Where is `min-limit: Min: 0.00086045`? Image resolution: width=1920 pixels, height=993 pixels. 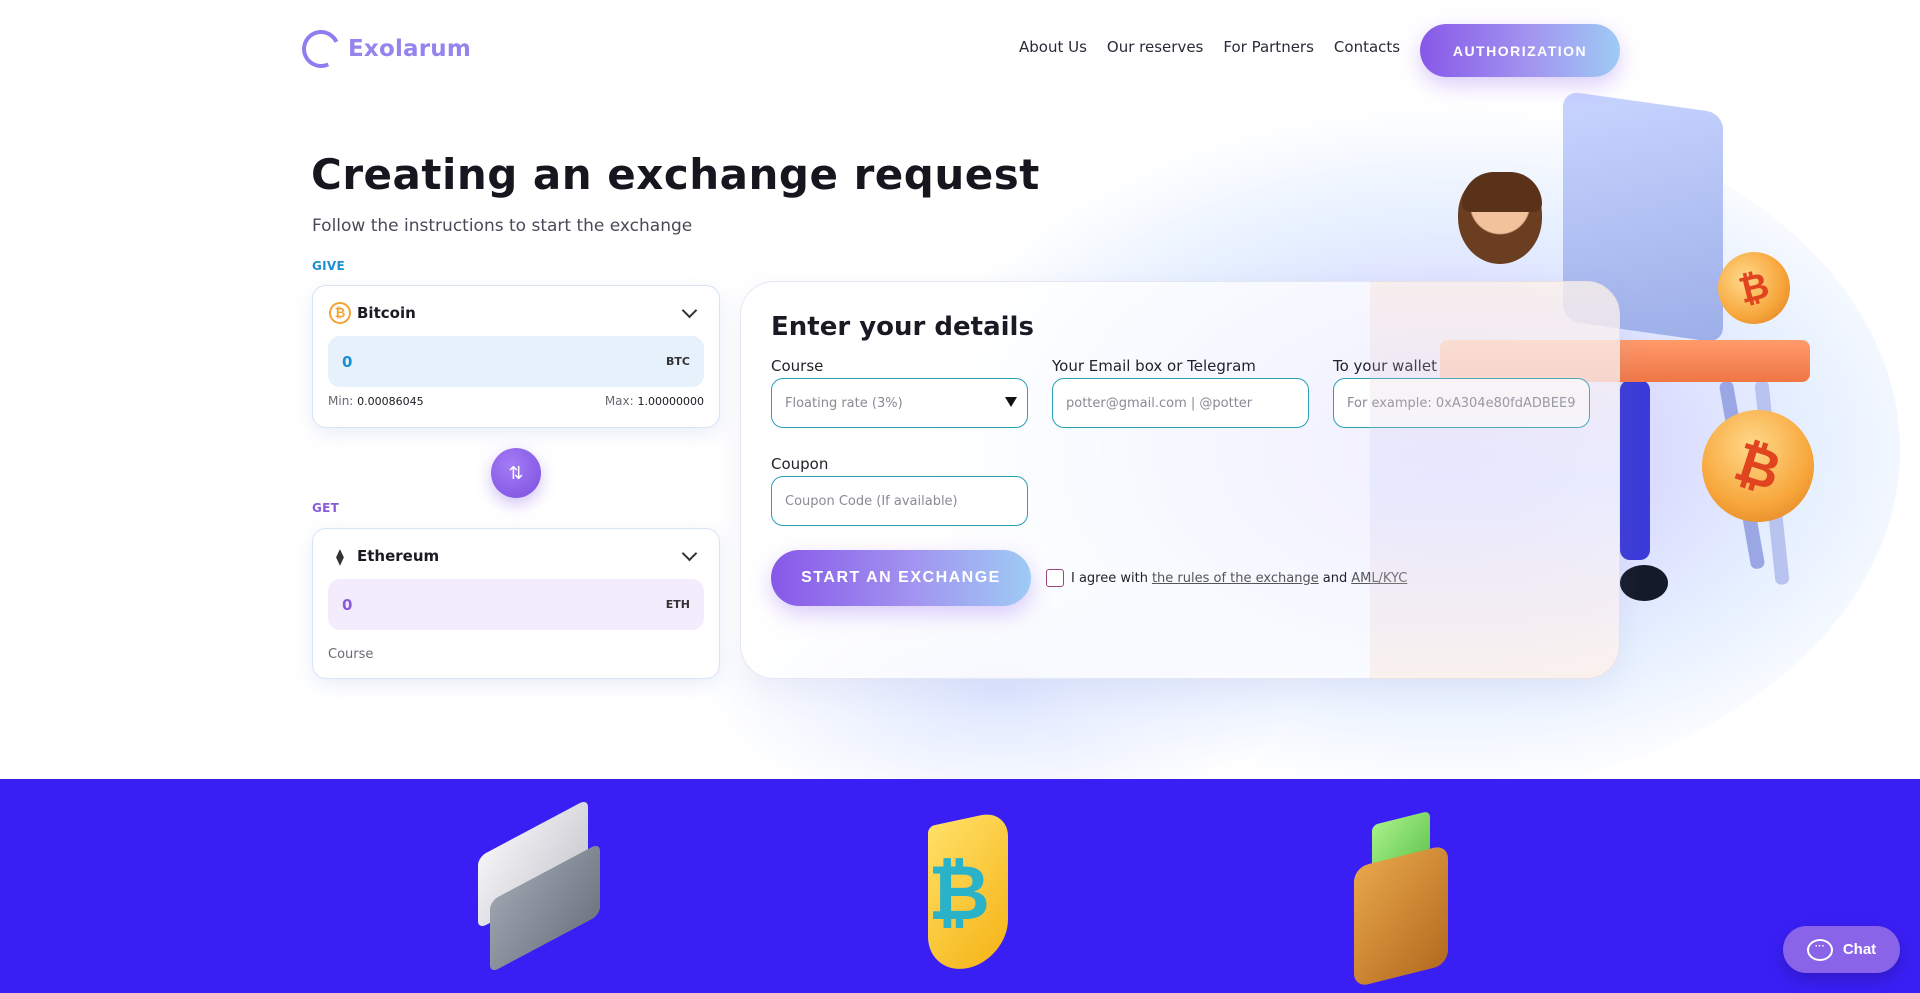 min-limit: Min: 0.00086045 is located at coordinates (376, 401).